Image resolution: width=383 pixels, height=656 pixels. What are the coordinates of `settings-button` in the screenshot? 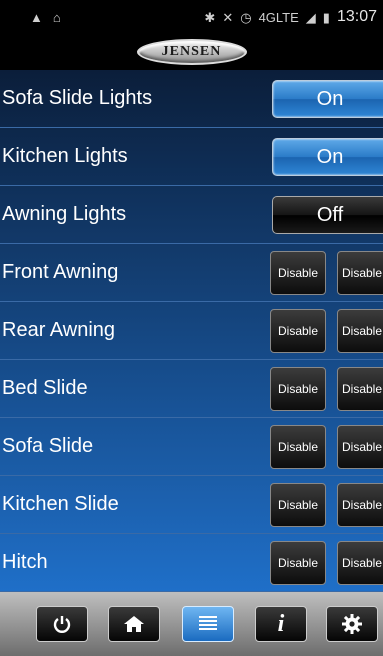 It's located at (352, 624).